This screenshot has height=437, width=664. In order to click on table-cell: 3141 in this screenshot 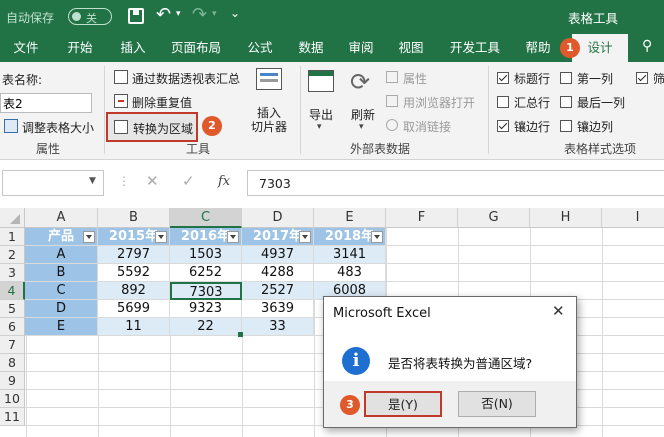, I will do `click(350, 255)`.